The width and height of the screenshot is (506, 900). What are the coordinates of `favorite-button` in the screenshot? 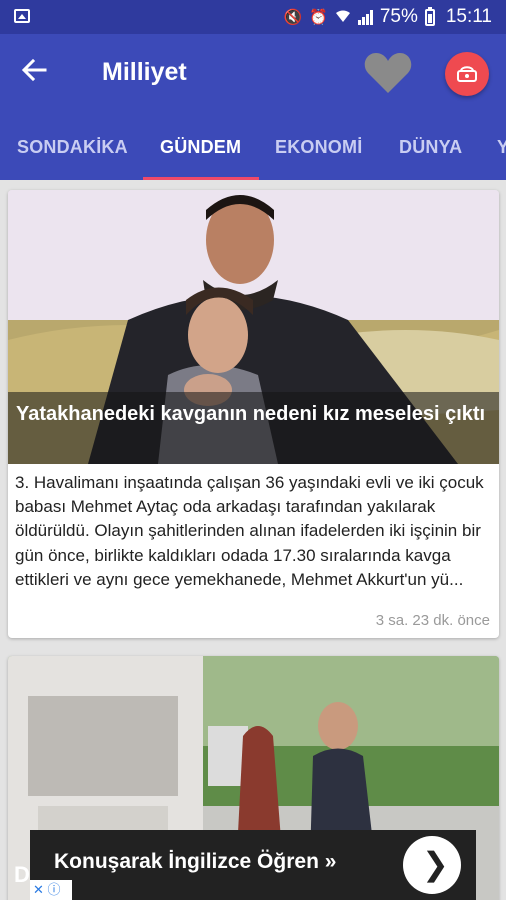 It's located at (388, 73).